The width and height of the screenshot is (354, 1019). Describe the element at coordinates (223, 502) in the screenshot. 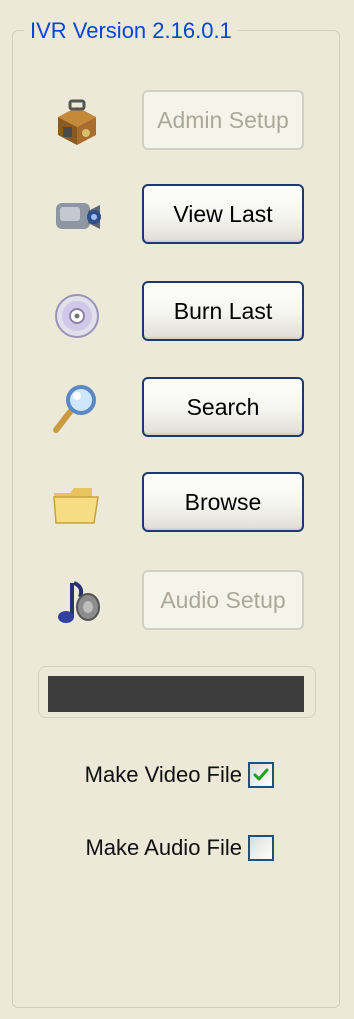

I see `browse-button: Browse` at that location.